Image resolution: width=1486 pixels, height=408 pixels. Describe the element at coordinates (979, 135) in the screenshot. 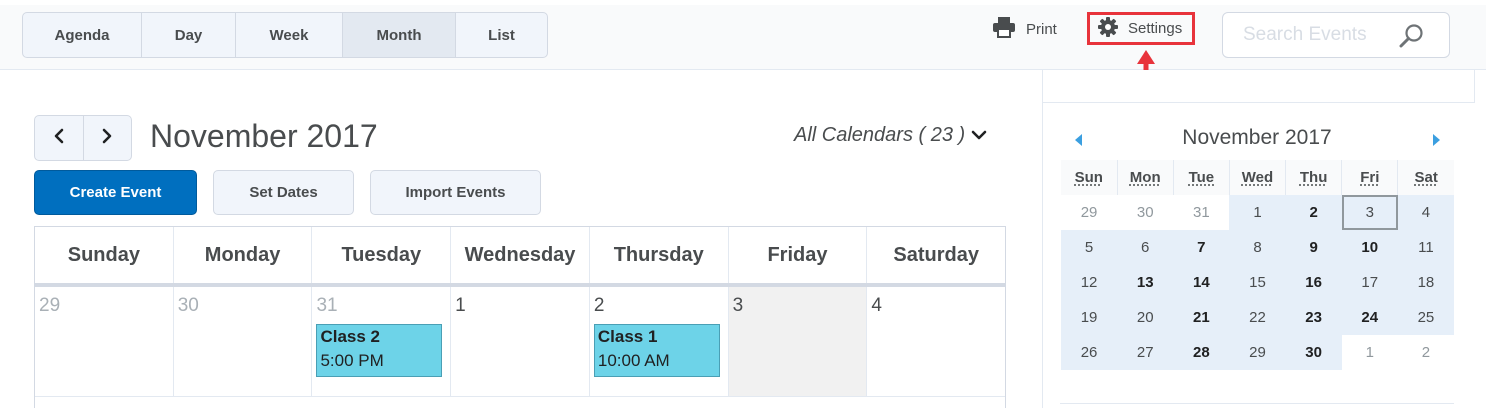

I see `chevron-down-icon` at that location.